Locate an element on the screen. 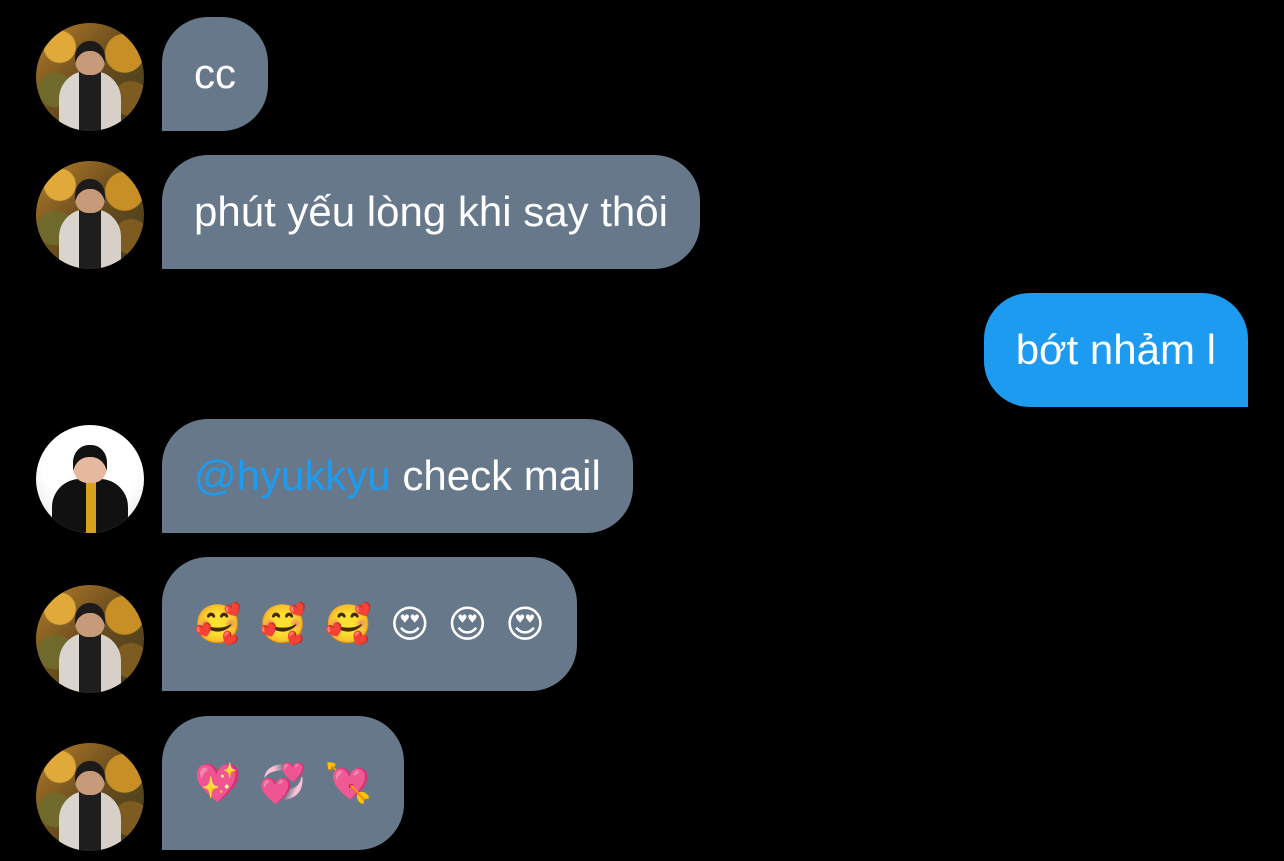 The image size is (1284, 861). message-text: check mail is located at coordinates (501, 475).